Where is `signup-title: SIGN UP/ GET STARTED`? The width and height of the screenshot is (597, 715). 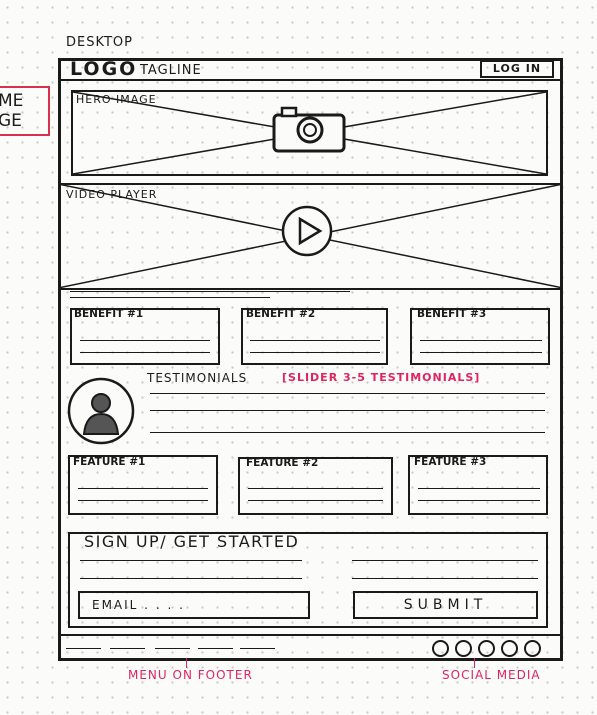
signup-title: SIGN UP/ GET STARTED is located at coordinates (192, 541).